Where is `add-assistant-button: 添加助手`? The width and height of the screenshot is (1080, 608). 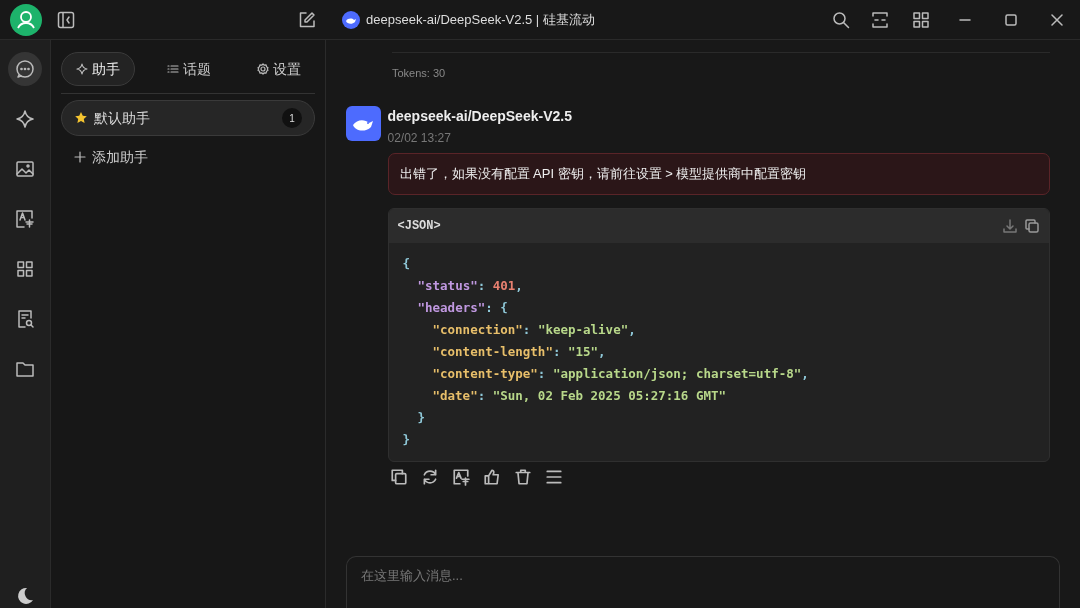 add-assistant-button: 添加助手 is located at coordinates (188, 157).